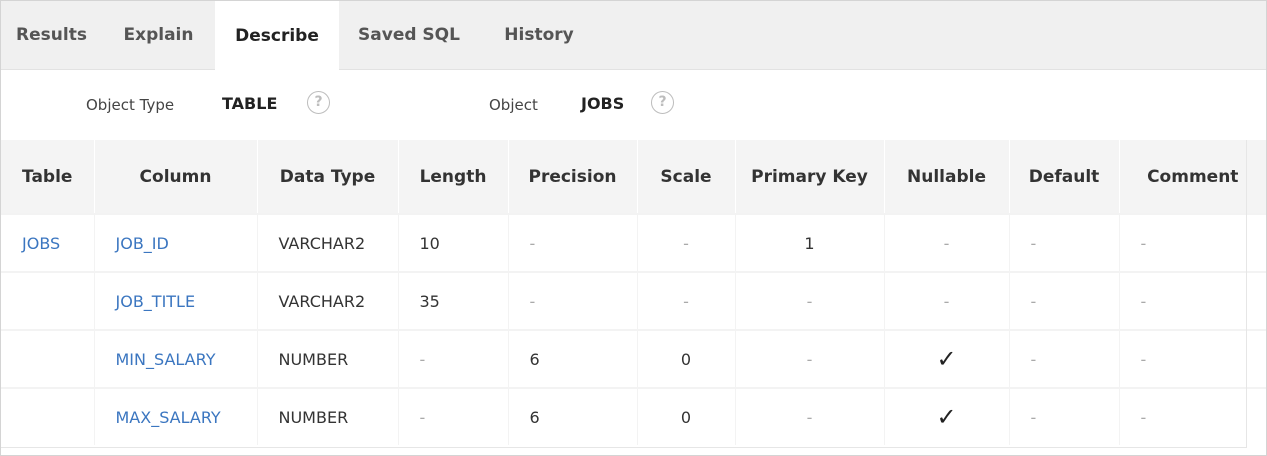 This screenshot has height=456, width=1267. Describe the element at coordinates (51, 35) in the screenshot. I see `tab-results: Results` at that location.